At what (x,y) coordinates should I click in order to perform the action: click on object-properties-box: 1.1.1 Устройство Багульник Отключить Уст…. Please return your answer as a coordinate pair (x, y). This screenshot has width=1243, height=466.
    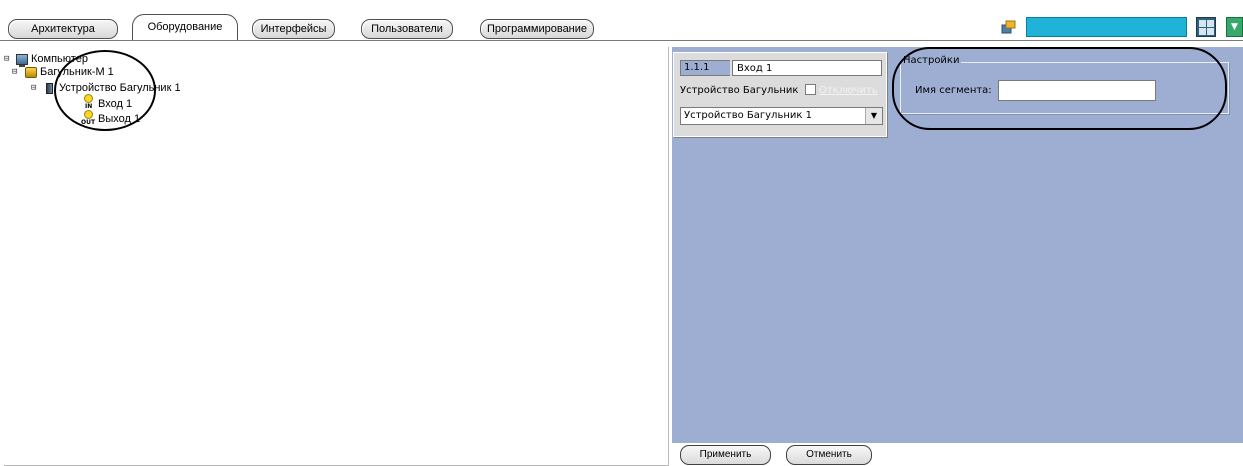
    Looking at the image, I should click on (780, 94).